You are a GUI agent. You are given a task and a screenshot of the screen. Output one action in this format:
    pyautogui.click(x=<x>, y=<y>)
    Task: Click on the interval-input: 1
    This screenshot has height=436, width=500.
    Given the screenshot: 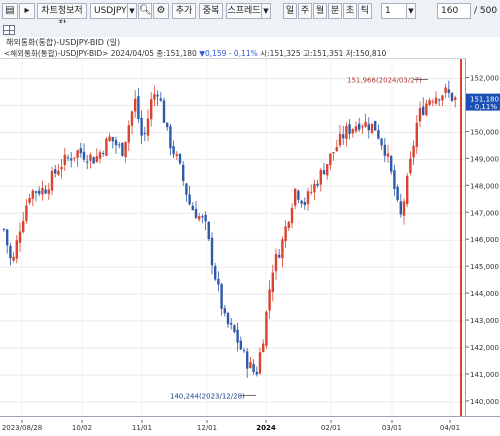 What is the action you would take?
    pyautogui.click(x=394, y=11)
    